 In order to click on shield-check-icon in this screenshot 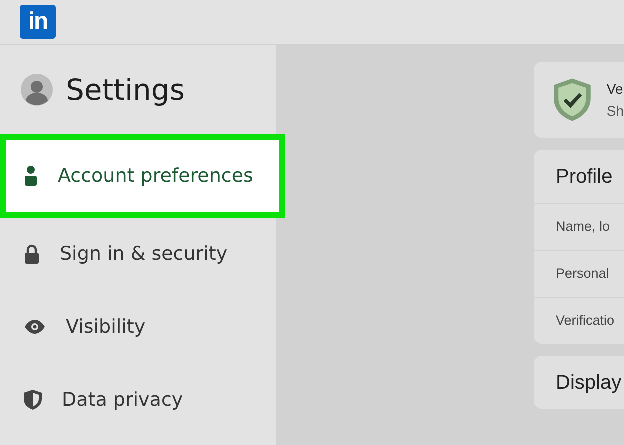, I will do `click(572, 100)`.